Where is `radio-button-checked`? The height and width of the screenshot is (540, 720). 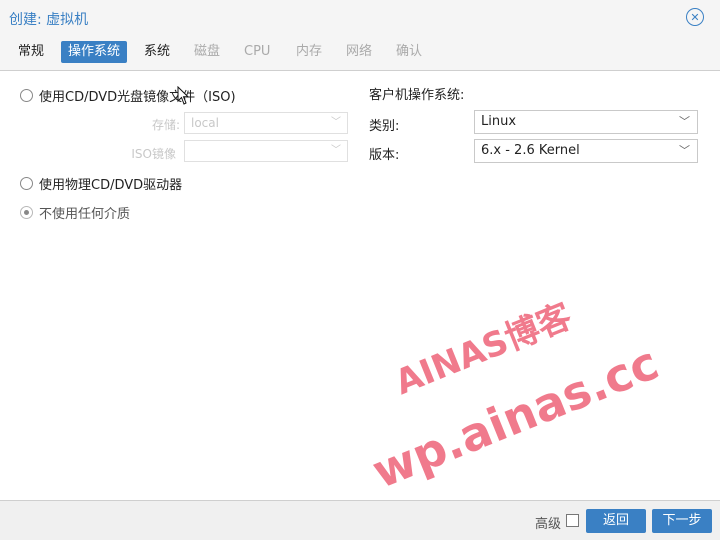
radio-button-checked is located at coordinates (26, 212).